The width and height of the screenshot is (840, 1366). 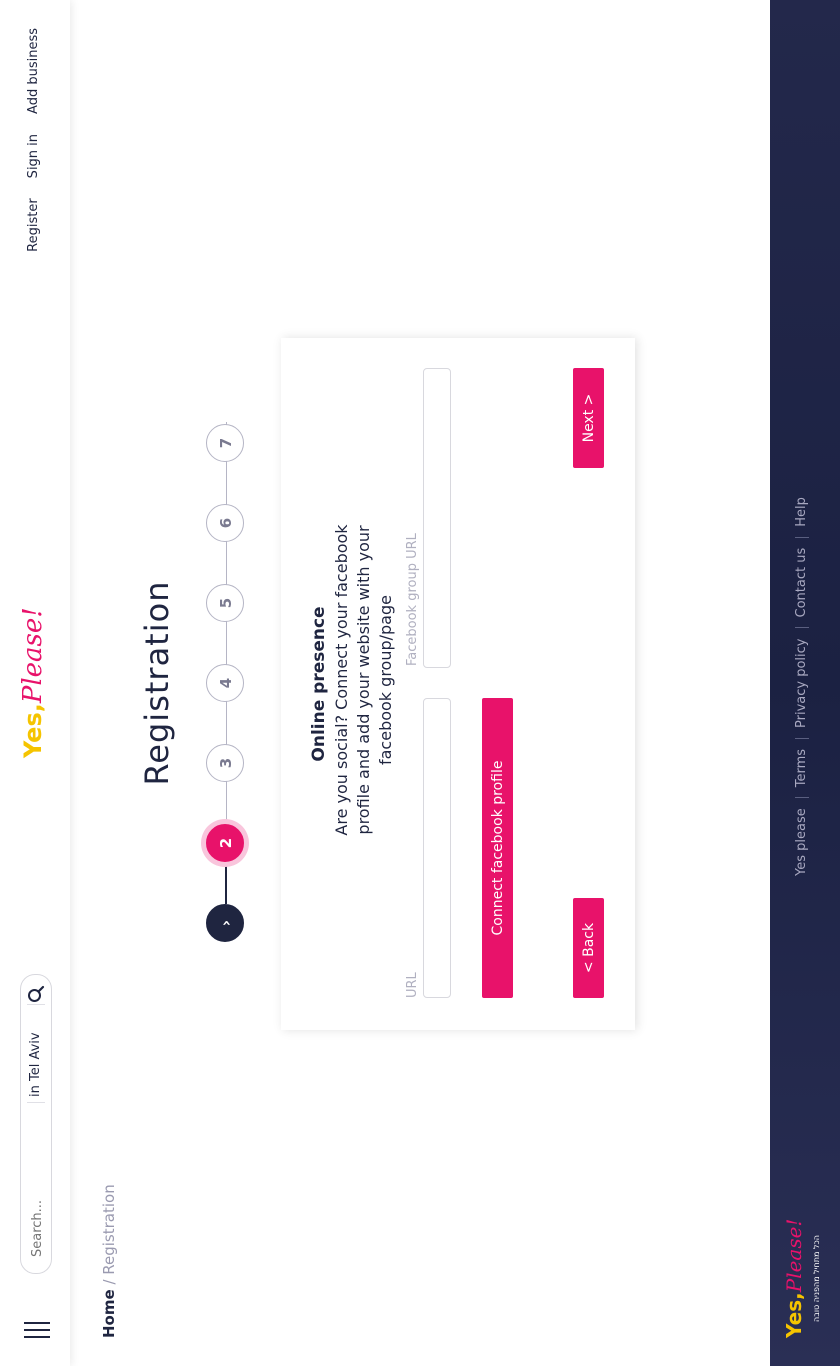 I want to click on register-link: Register, so click(x=33, y=225).